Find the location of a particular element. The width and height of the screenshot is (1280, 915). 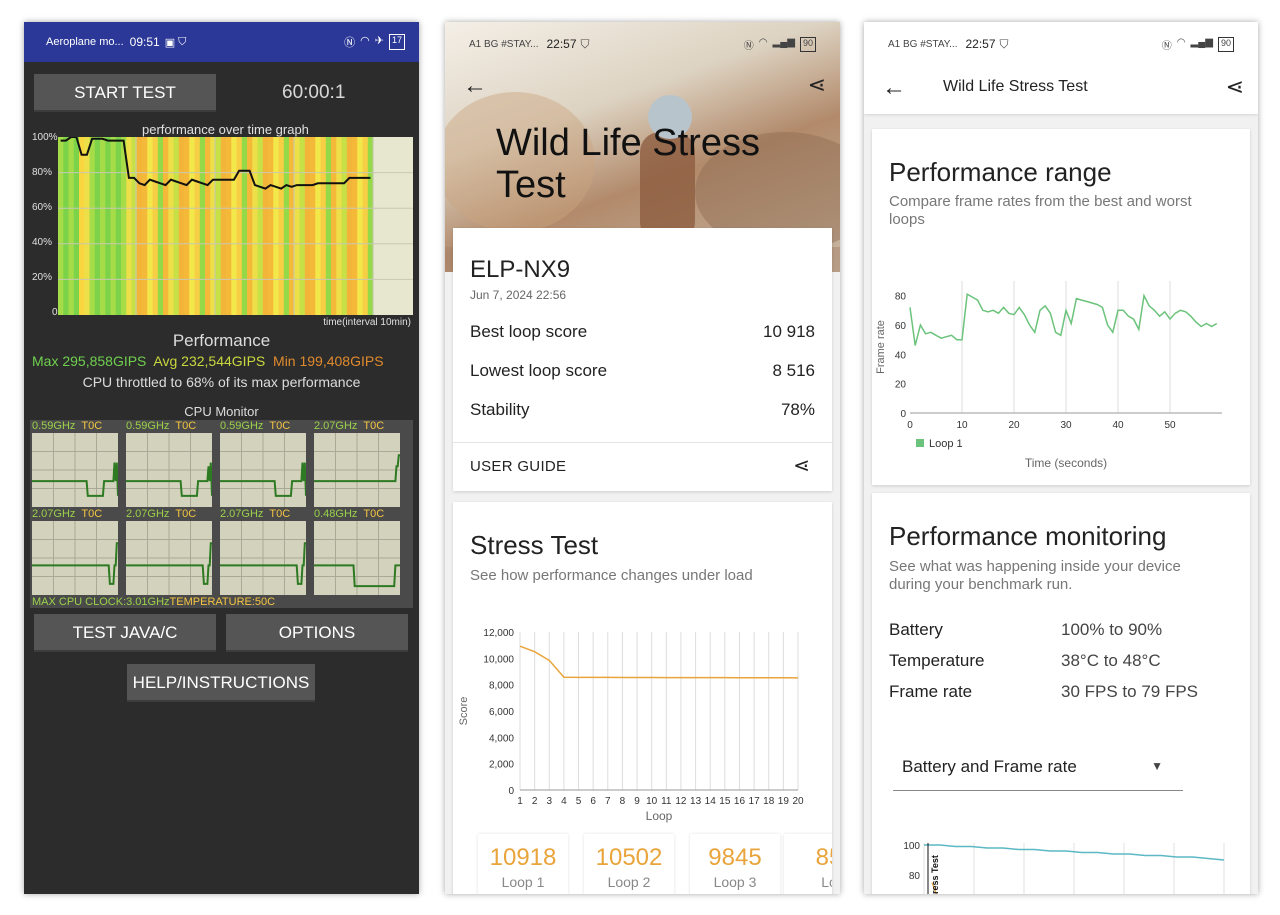

x-tick-label: 16 is located at coordinates (740, 801).